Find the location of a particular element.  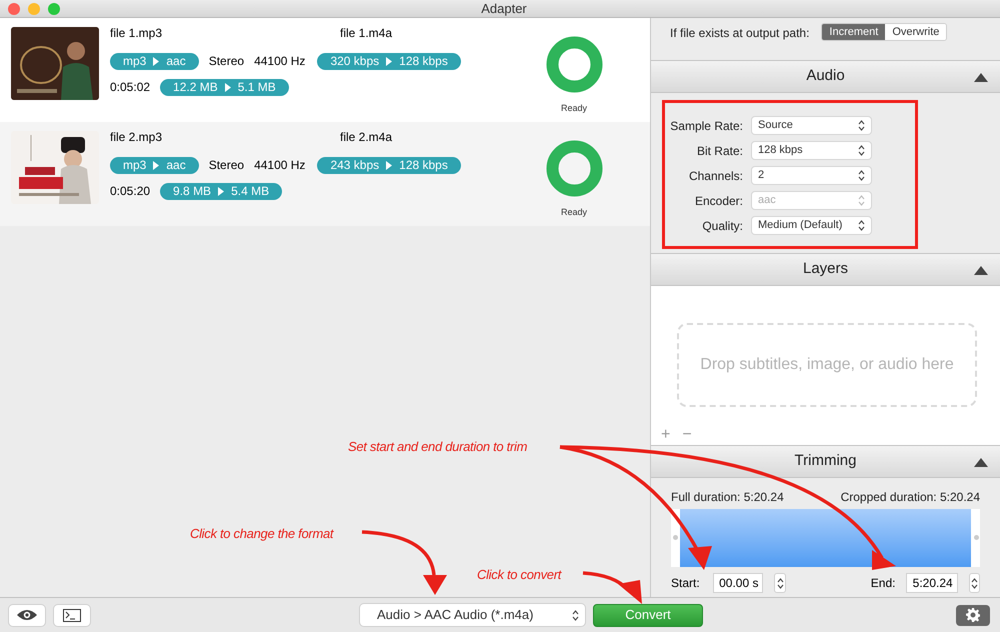

drop-hint: Drop subtitles, image, or audio here is located at coordinates (827, 365).